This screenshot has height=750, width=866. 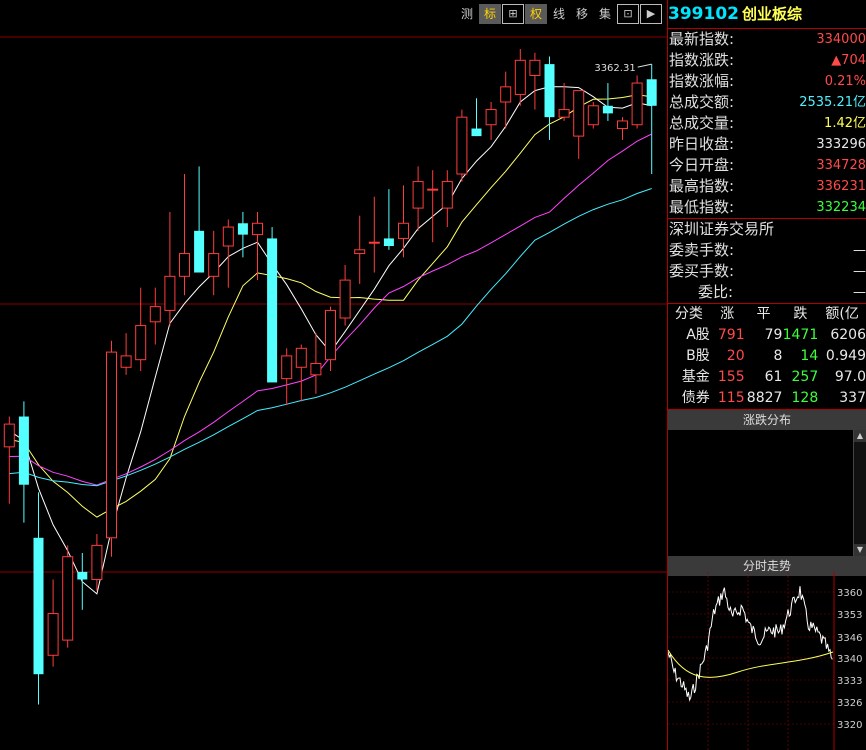 I want to click on stats-cell-flat: 61, so click(x=773, y=377).